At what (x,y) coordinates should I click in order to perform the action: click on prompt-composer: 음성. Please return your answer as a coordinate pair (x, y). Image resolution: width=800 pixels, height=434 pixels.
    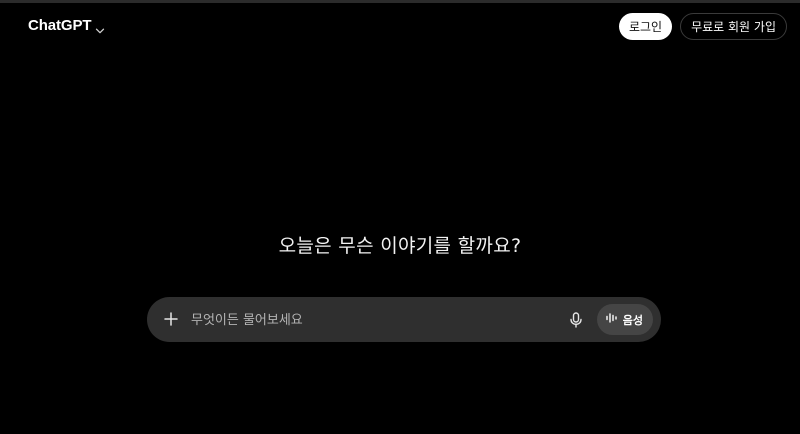
    Looking at the image, I should click on (404, 319).